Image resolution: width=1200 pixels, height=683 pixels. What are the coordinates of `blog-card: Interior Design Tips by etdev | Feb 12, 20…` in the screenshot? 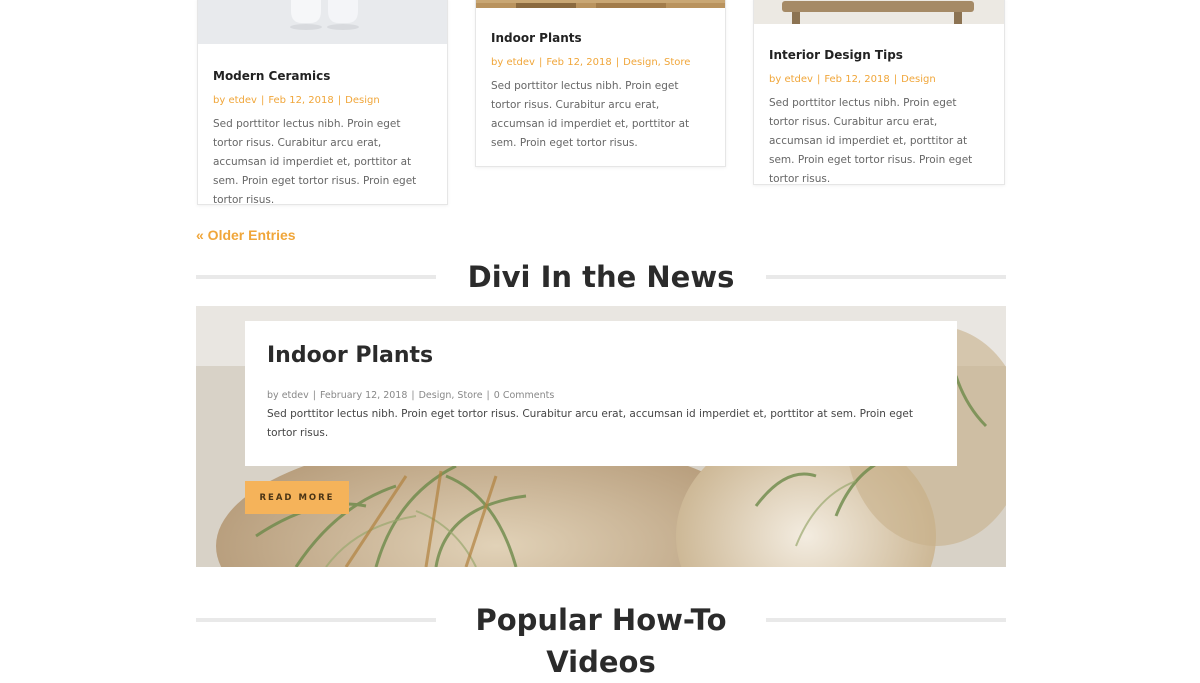 It's located at (879, 92).